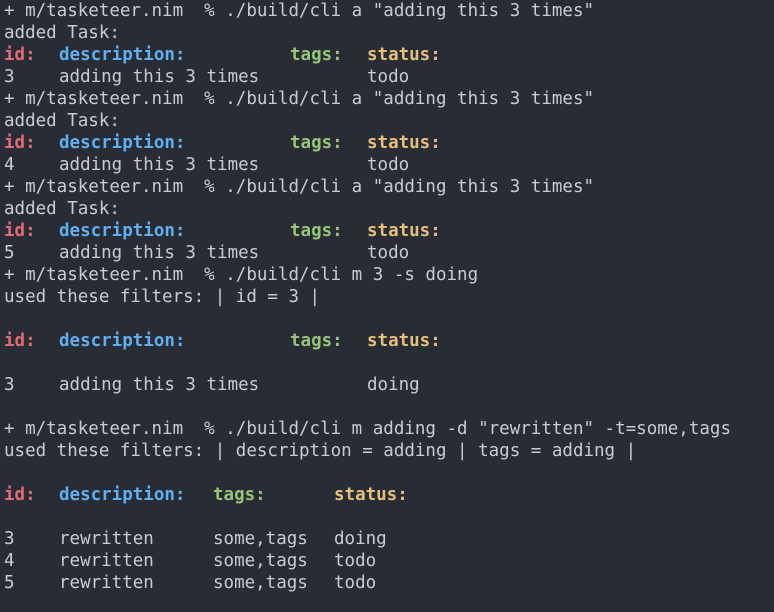 The width and height of the screenshot is (774, 612). What do you see at coordinates (389, 561) in the screenshot?
I see `table-row: 4 rewritten some,tags todo` at bounding box center [389, 561].